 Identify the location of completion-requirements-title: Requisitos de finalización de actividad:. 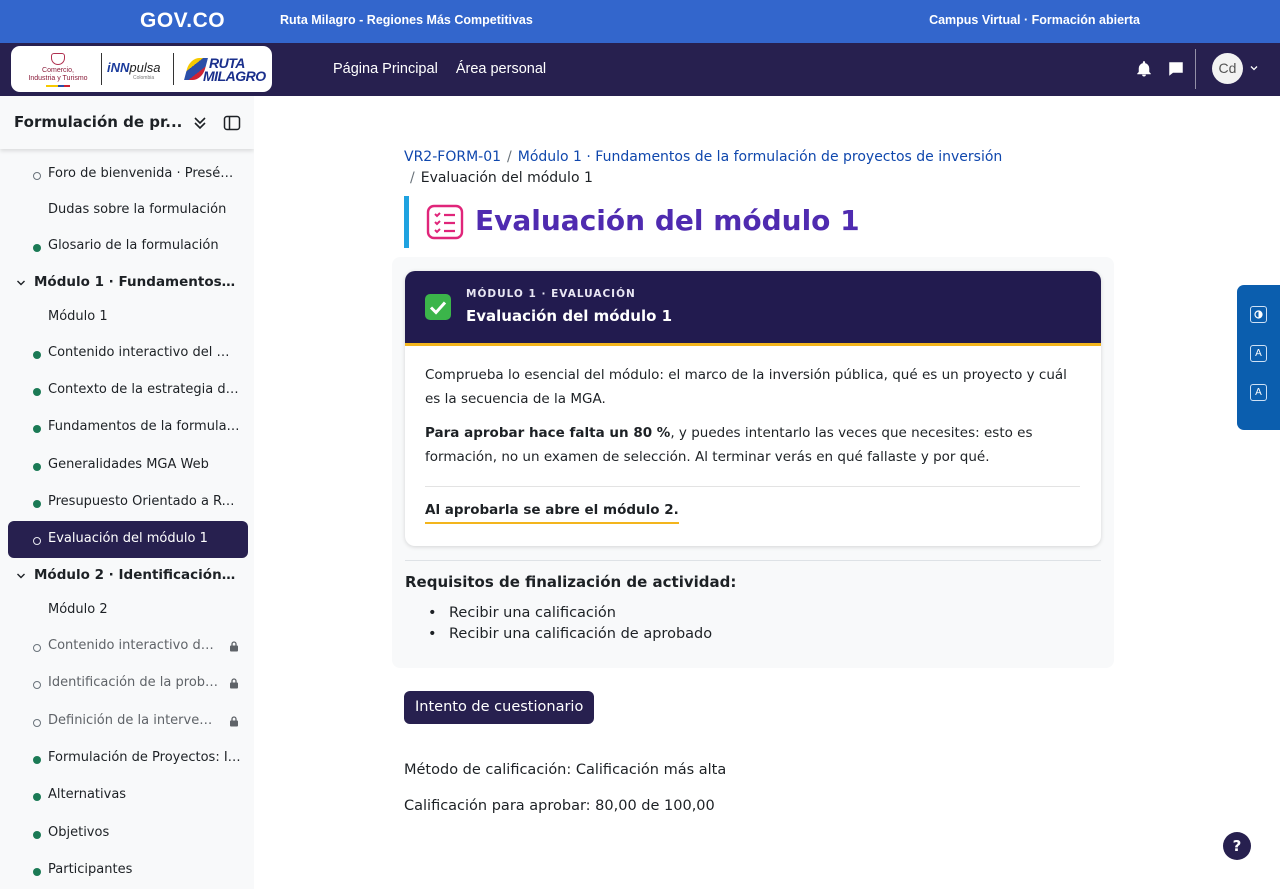
(571, 582).